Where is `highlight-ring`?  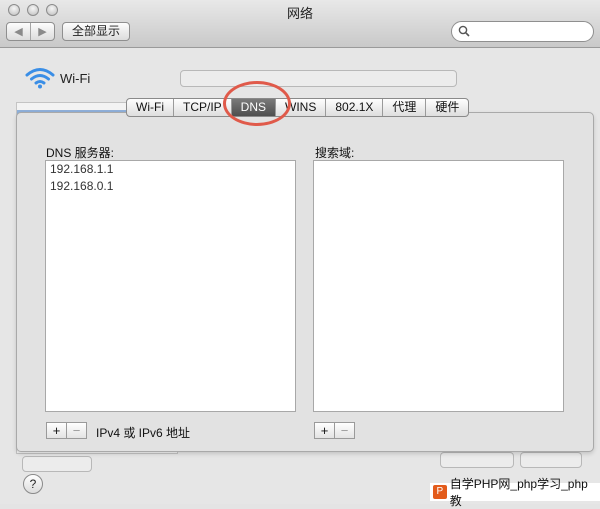 highlight-ring is located at coordinates (257, 103).